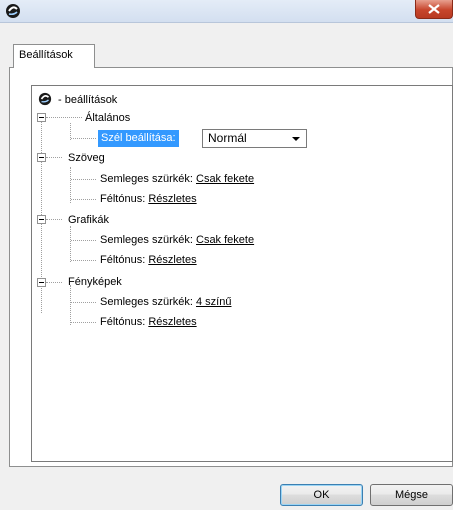 Image resolution: width=453 pixels, height=510 pixels. What do you see at coordinates (86, 158) in the screenshot?
I see `tree-node-text: Szöveg` at bounding box center [86, 158].